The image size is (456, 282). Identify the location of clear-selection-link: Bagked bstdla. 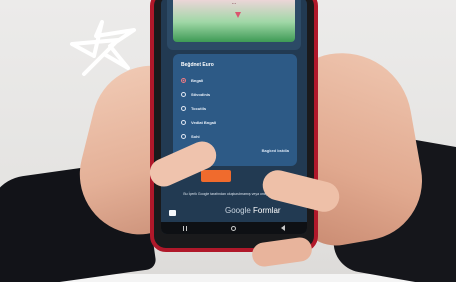
(275, 150).